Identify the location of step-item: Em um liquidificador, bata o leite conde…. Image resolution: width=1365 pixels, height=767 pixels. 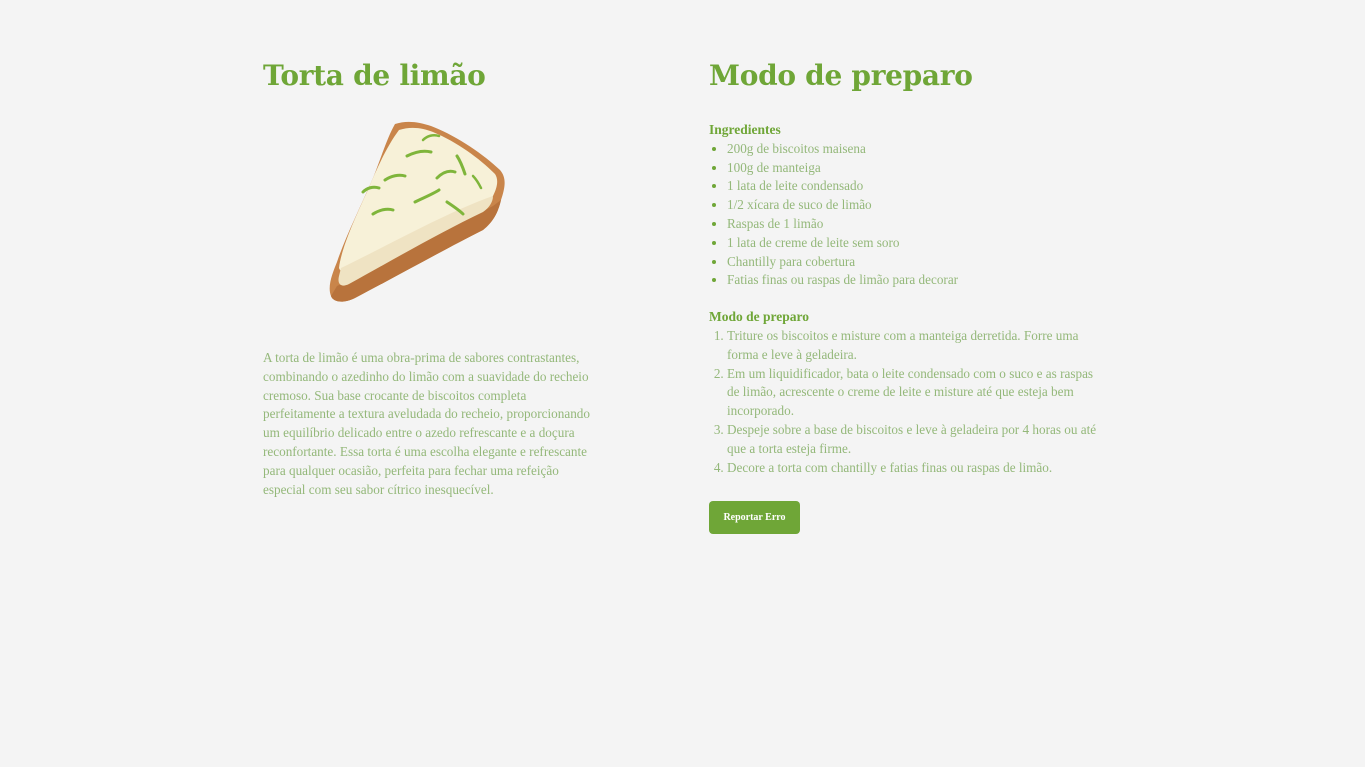
(917, 393).